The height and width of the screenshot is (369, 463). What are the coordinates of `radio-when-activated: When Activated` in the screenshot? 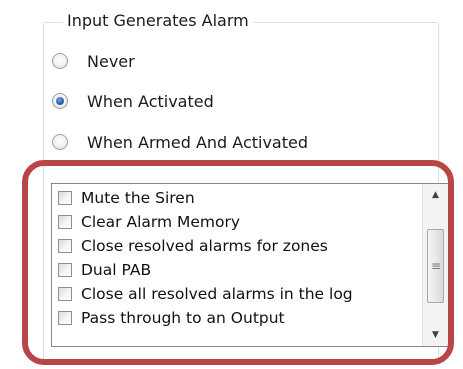 It's located at (133, 101).